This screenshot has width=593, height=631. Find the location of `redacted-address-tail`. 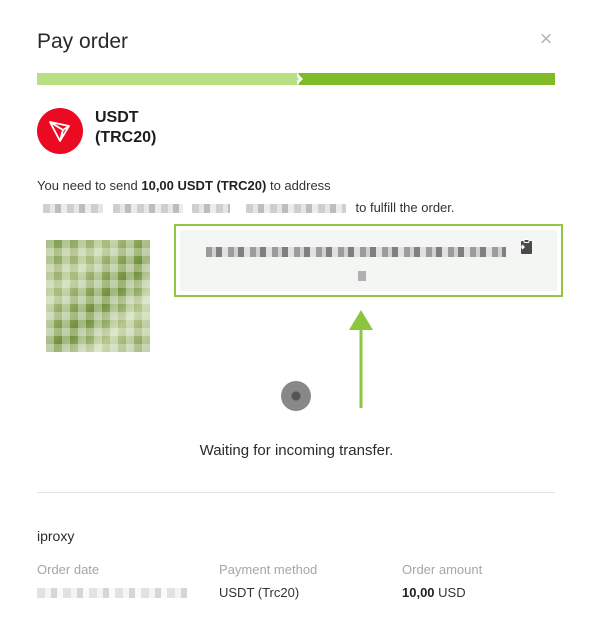

redacted-address-tail is located at coordinates (362, 276).